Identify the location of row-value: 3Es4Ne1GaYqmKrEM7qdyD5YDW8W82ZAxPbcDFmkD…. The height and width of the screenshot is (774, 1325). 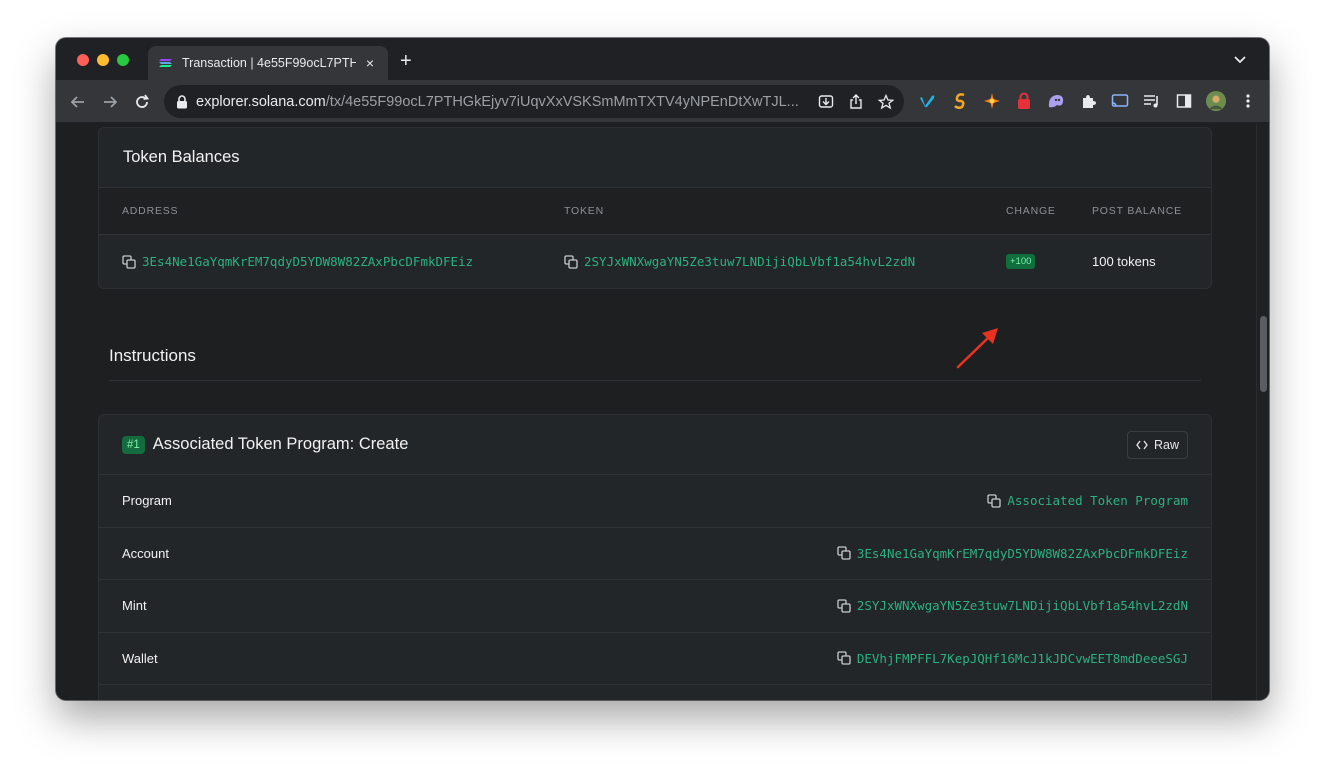
(1012, 553).